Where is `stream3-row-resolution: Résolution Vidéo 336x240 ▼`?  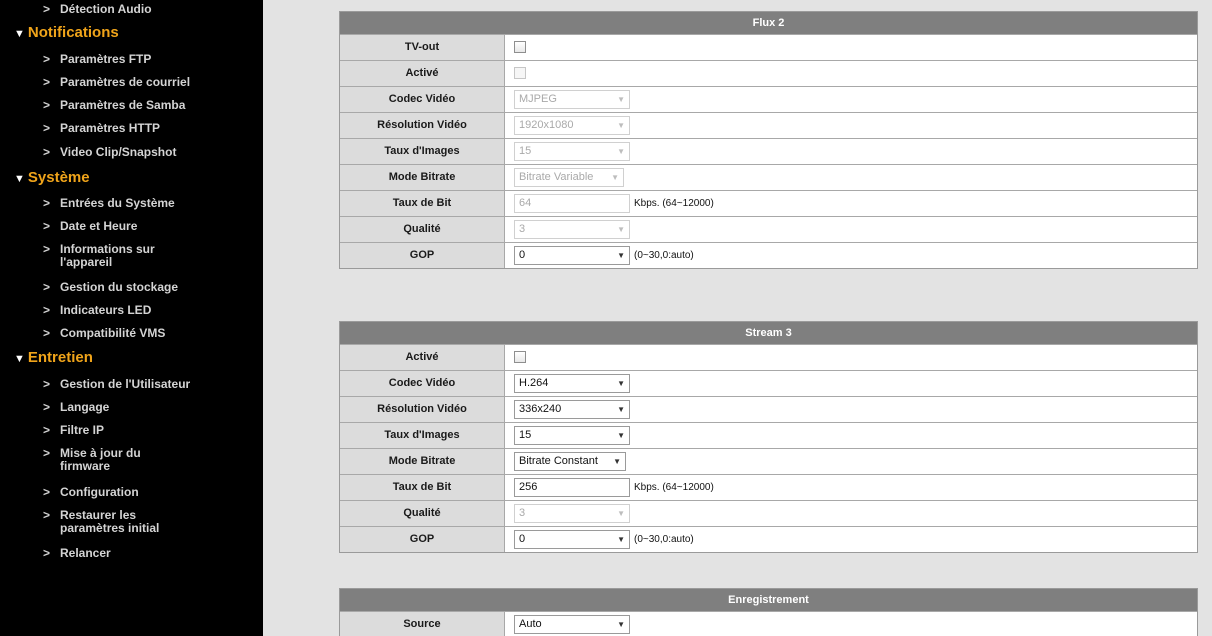
stream3-row-resolution: Résolution Vidéo 336x240 ▼ is located at coordinates (768, 409).